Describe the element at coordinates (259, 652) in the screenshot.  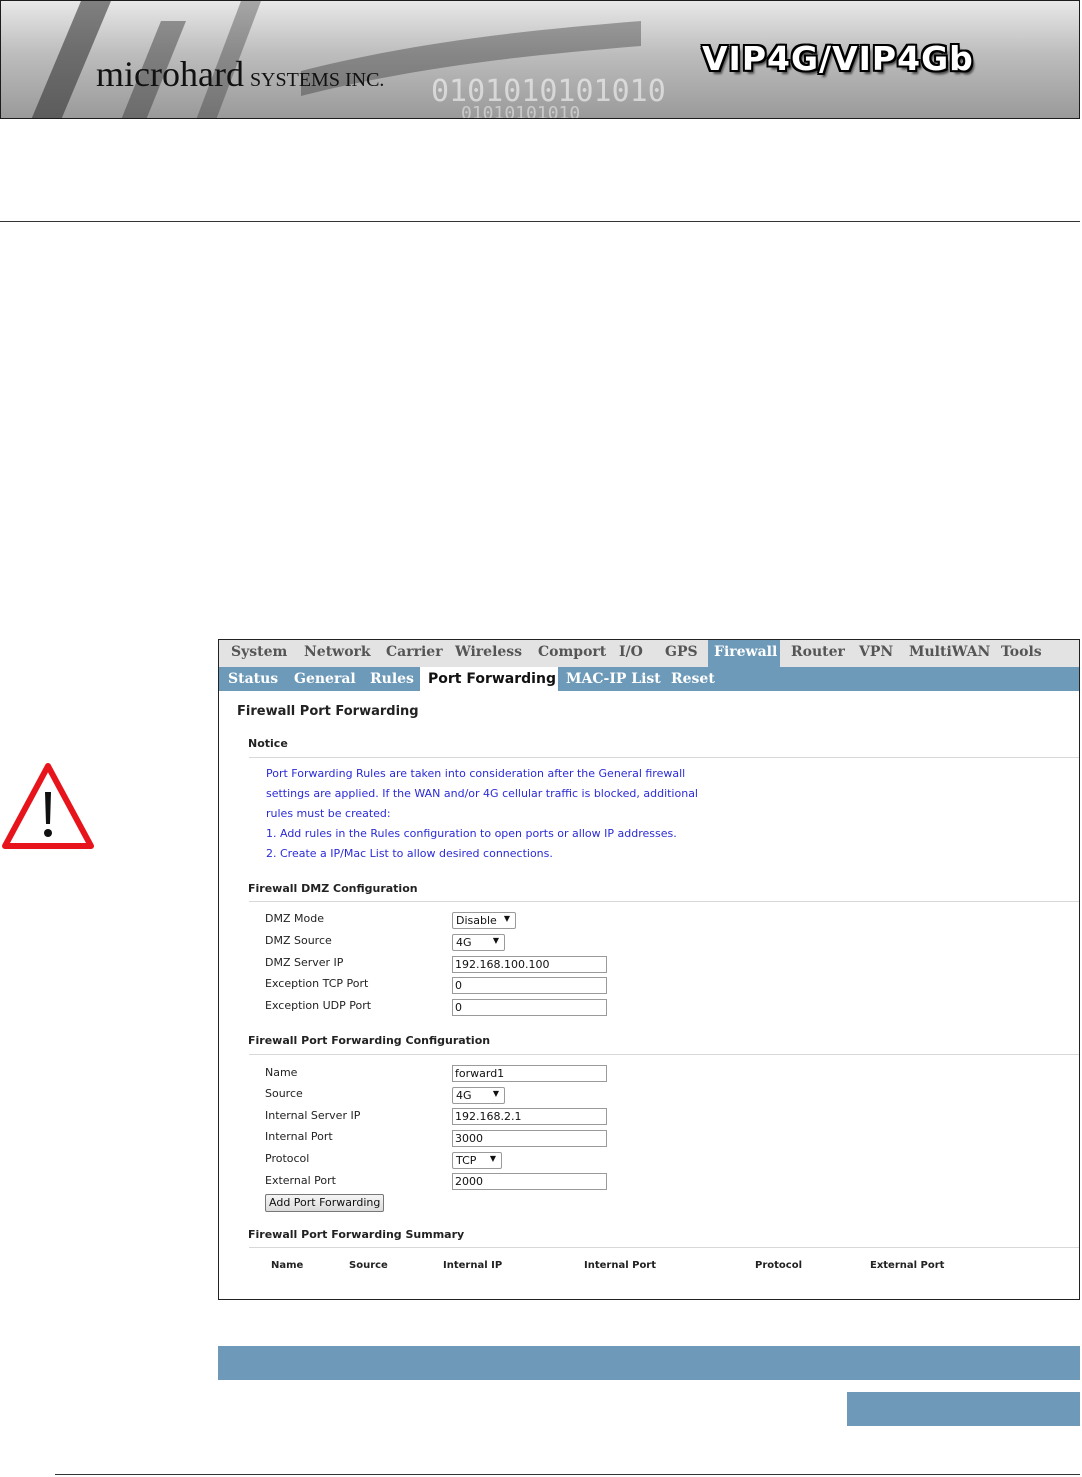
I see `tab-system: System` at that location.